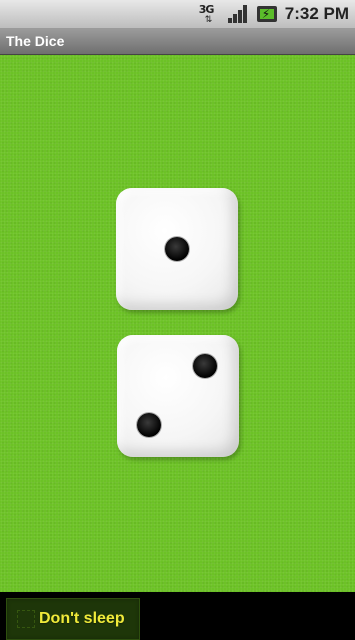  I want to click on dont-sleep-checkbox, so click(26, 619).